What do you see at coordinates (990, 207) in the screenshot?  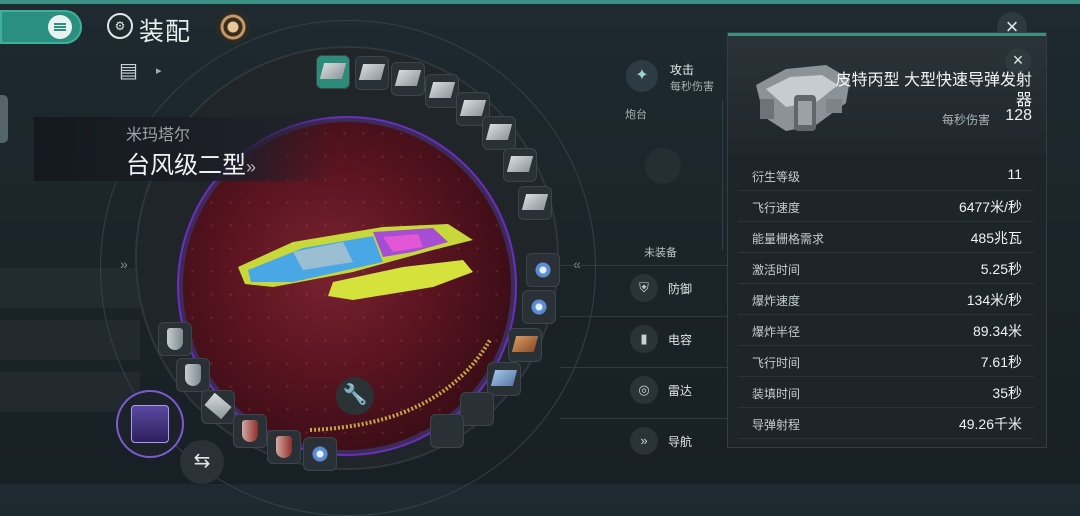 I see `stat-value: 6477米/秒` at bounding box center [990, 207].